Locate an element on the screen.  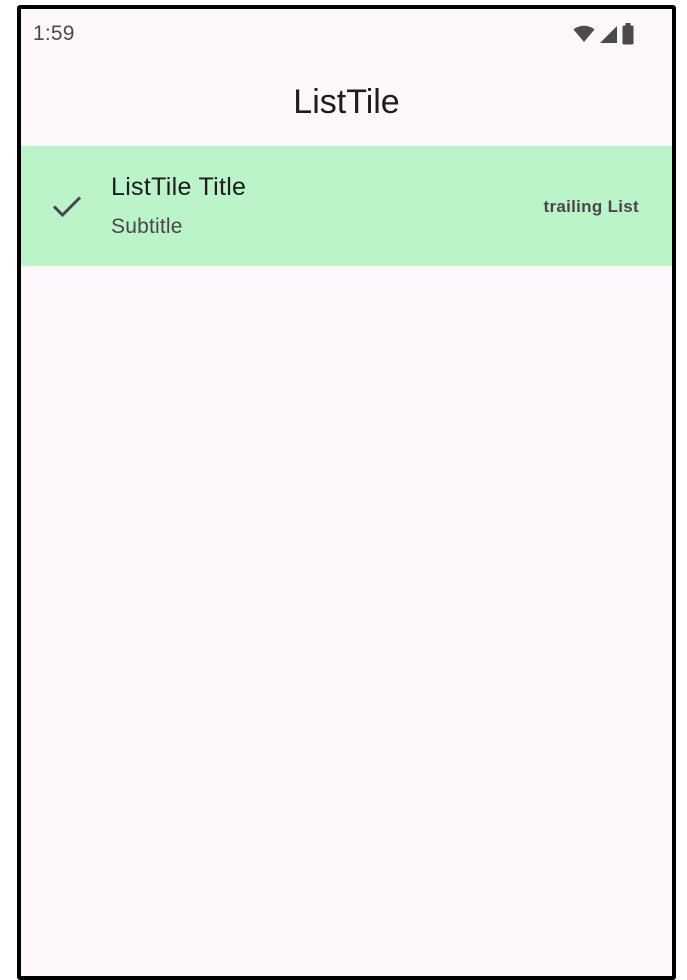
app-bar: ListTile is located at coordinates (346, 102).